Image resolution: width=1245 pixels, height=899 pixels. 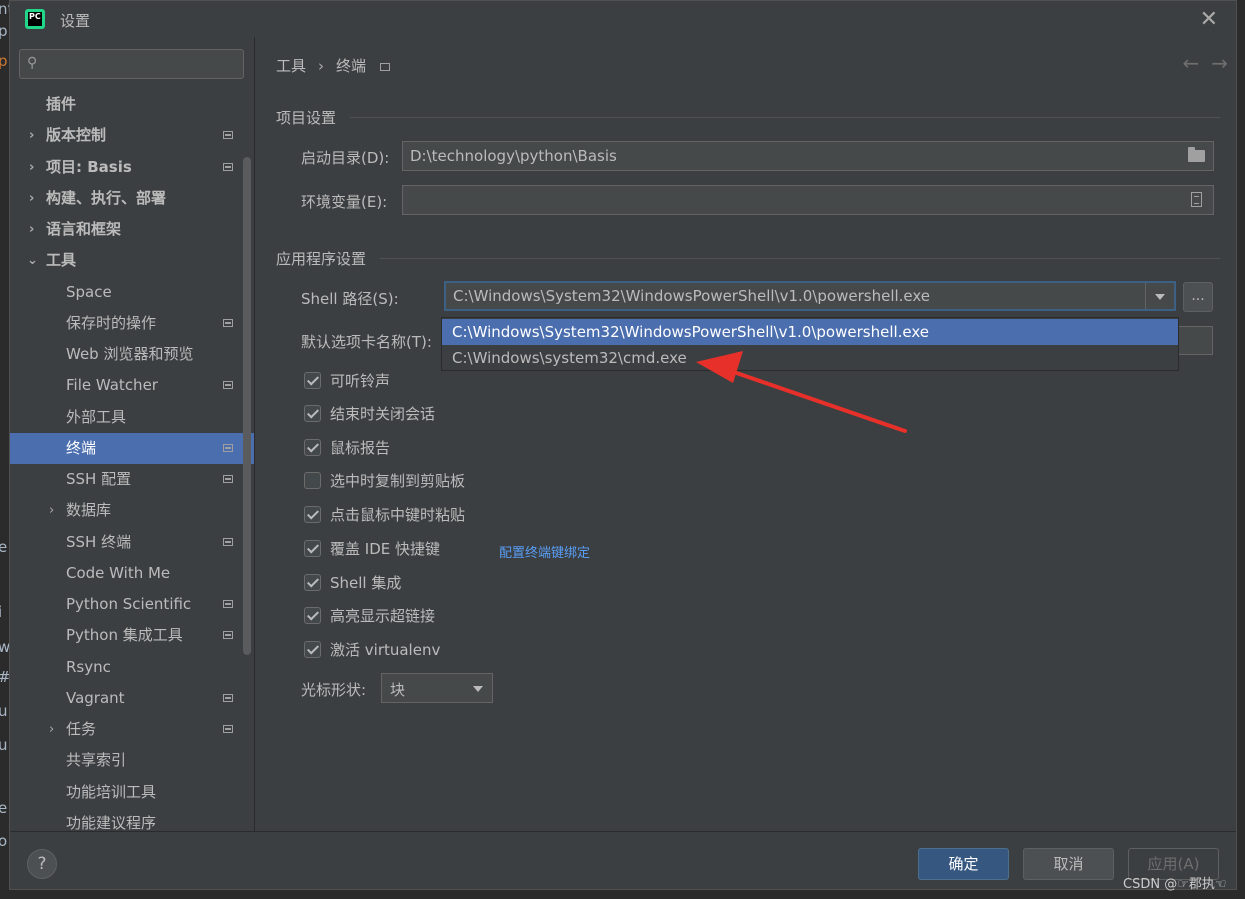 I want to click on sidebar-item-external-tools: 外部工具, so click(x=132, y=417).